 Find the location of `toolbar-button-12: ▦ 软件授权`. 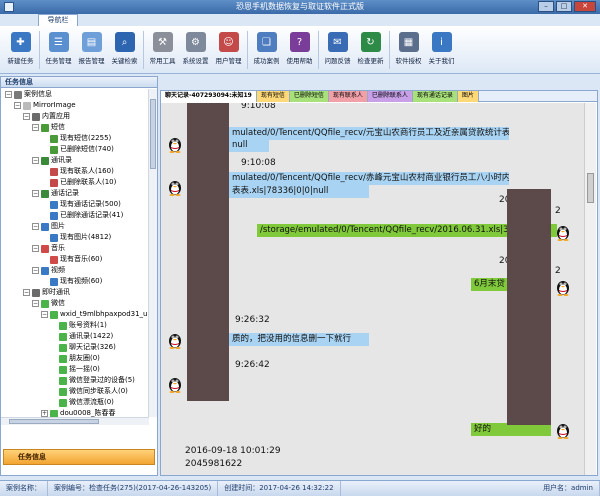

toolbar-button-12: ▦ 软件授权 is located at coordinates (408, 50).